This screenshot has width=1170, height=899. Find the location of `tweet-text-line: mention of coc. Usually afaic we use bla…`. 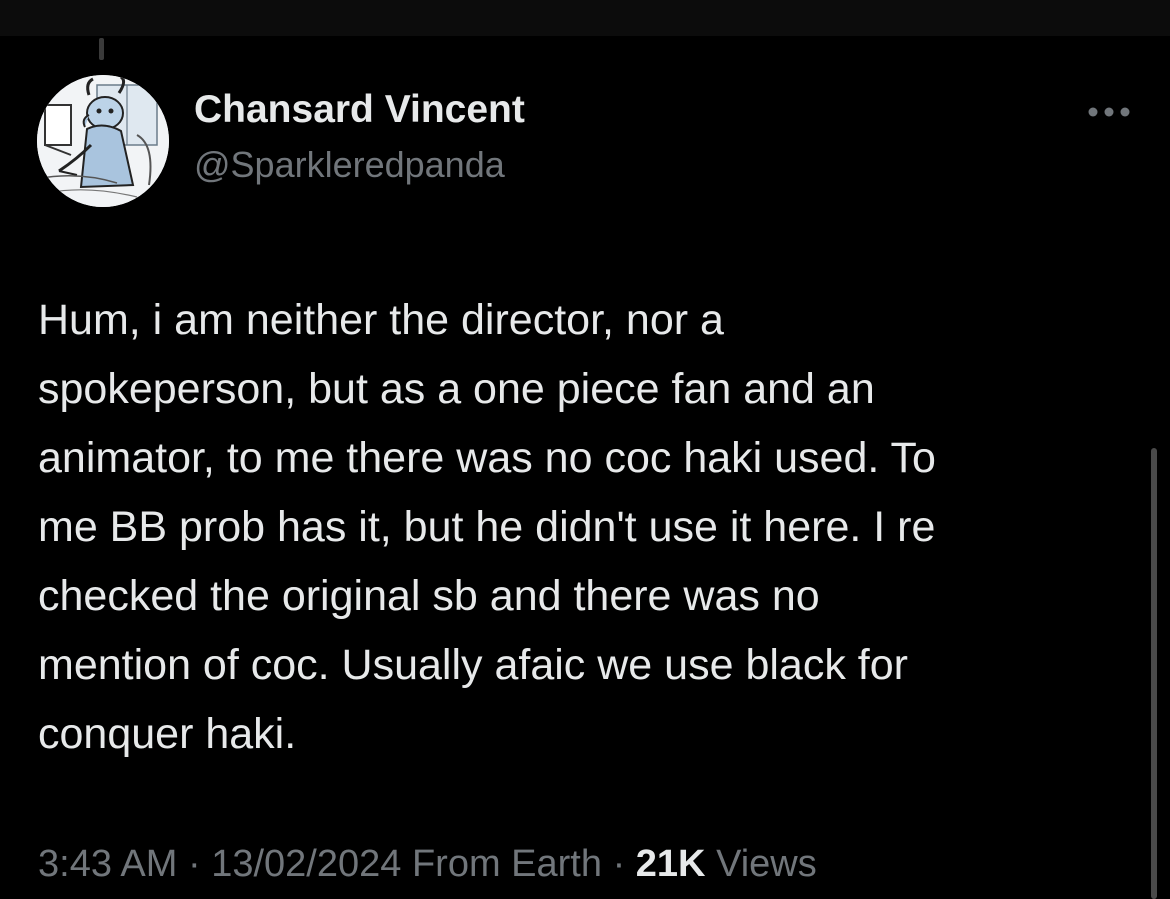

tweet-text-line: mention of coc. Usually afaic we use bla… is located at coordinates (473, 665).